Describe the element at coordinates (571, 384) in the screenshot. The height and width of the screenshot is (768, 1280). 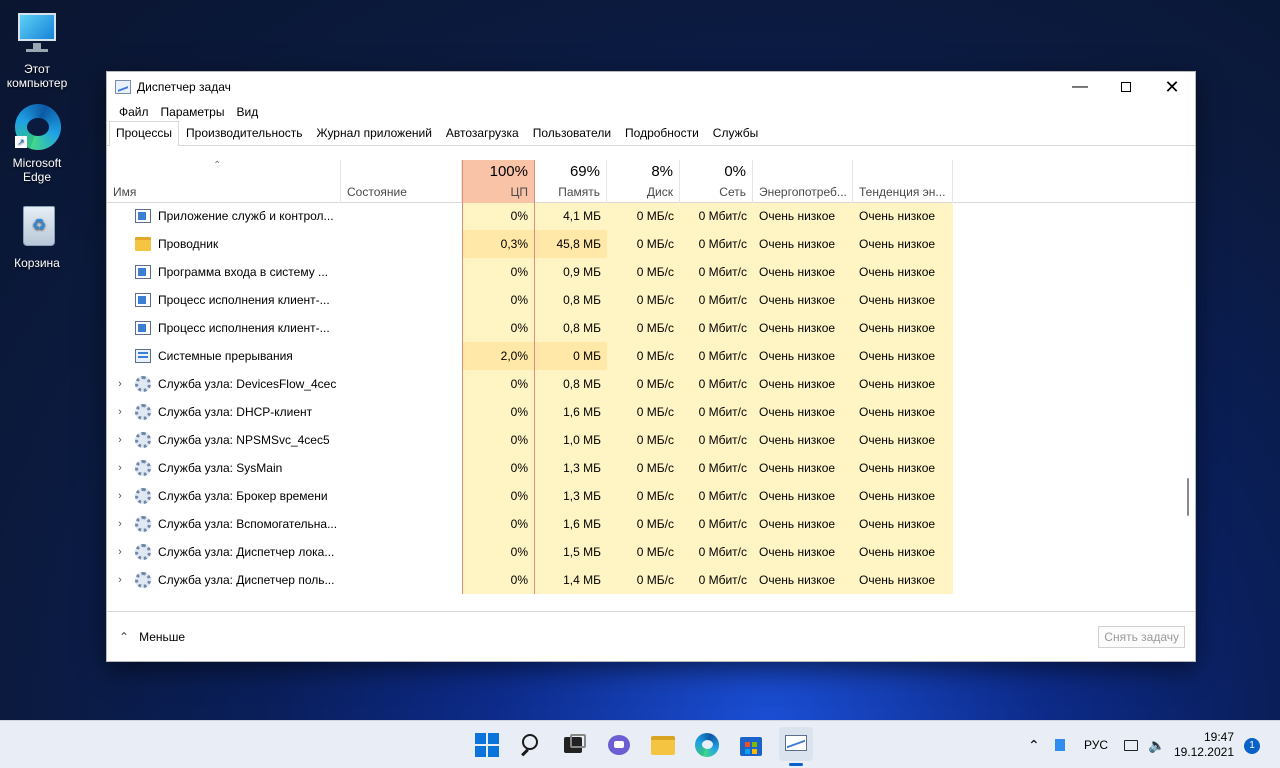
I see `memory-cell: 0,8 МБ` at that location.